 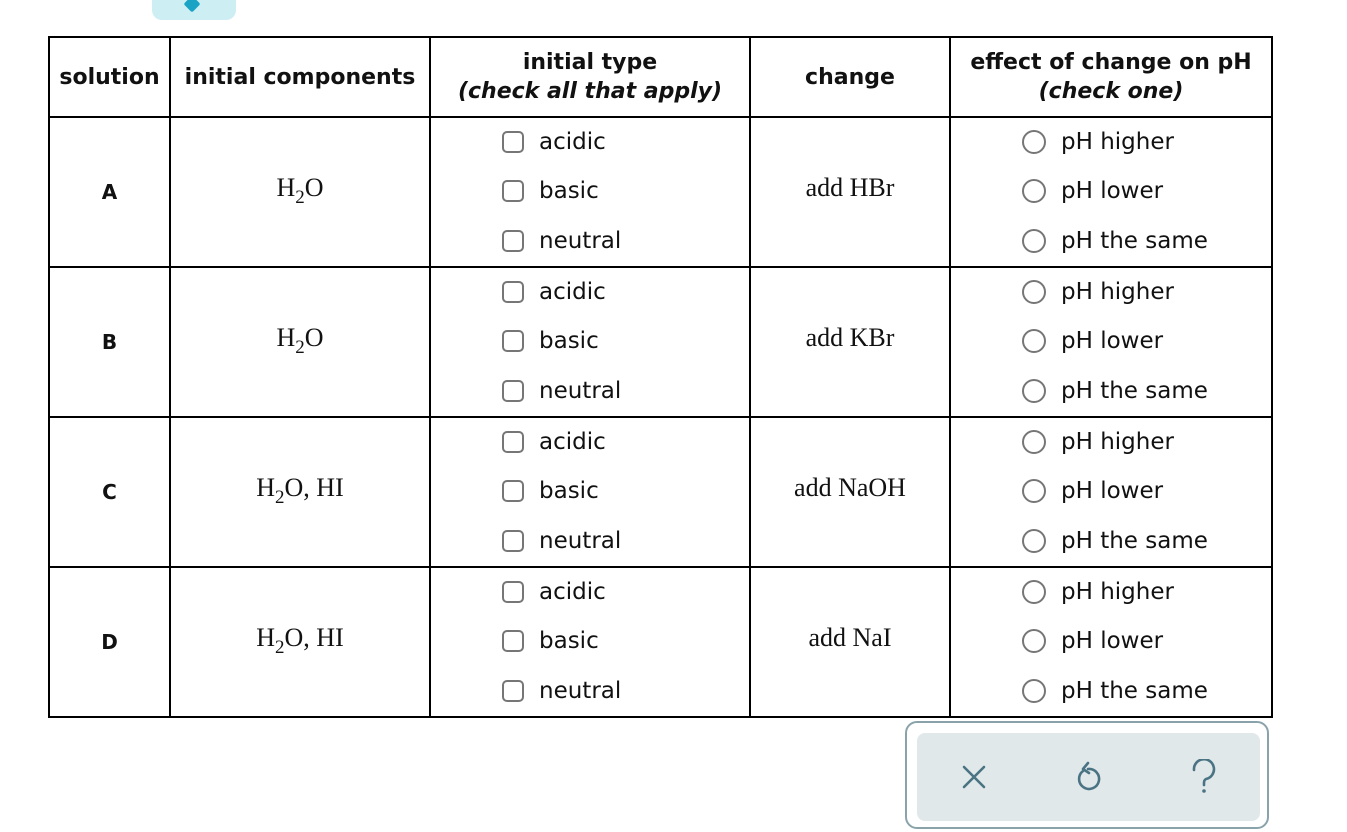 I want to click on undo-button, so click(x=1089, y=777).